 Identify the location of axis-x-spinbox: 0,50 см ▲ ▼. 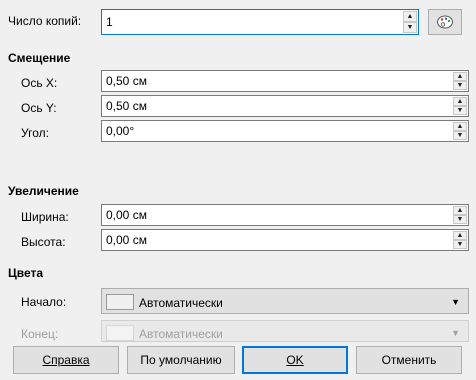
(285, 81).